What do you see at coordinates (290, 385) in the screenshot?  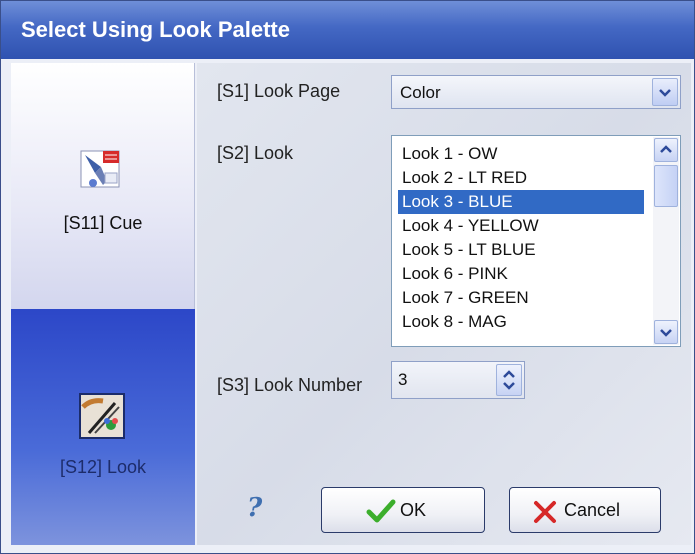 I see `look-number-label: [S3] Look Number` at bounding box center [290, 385].